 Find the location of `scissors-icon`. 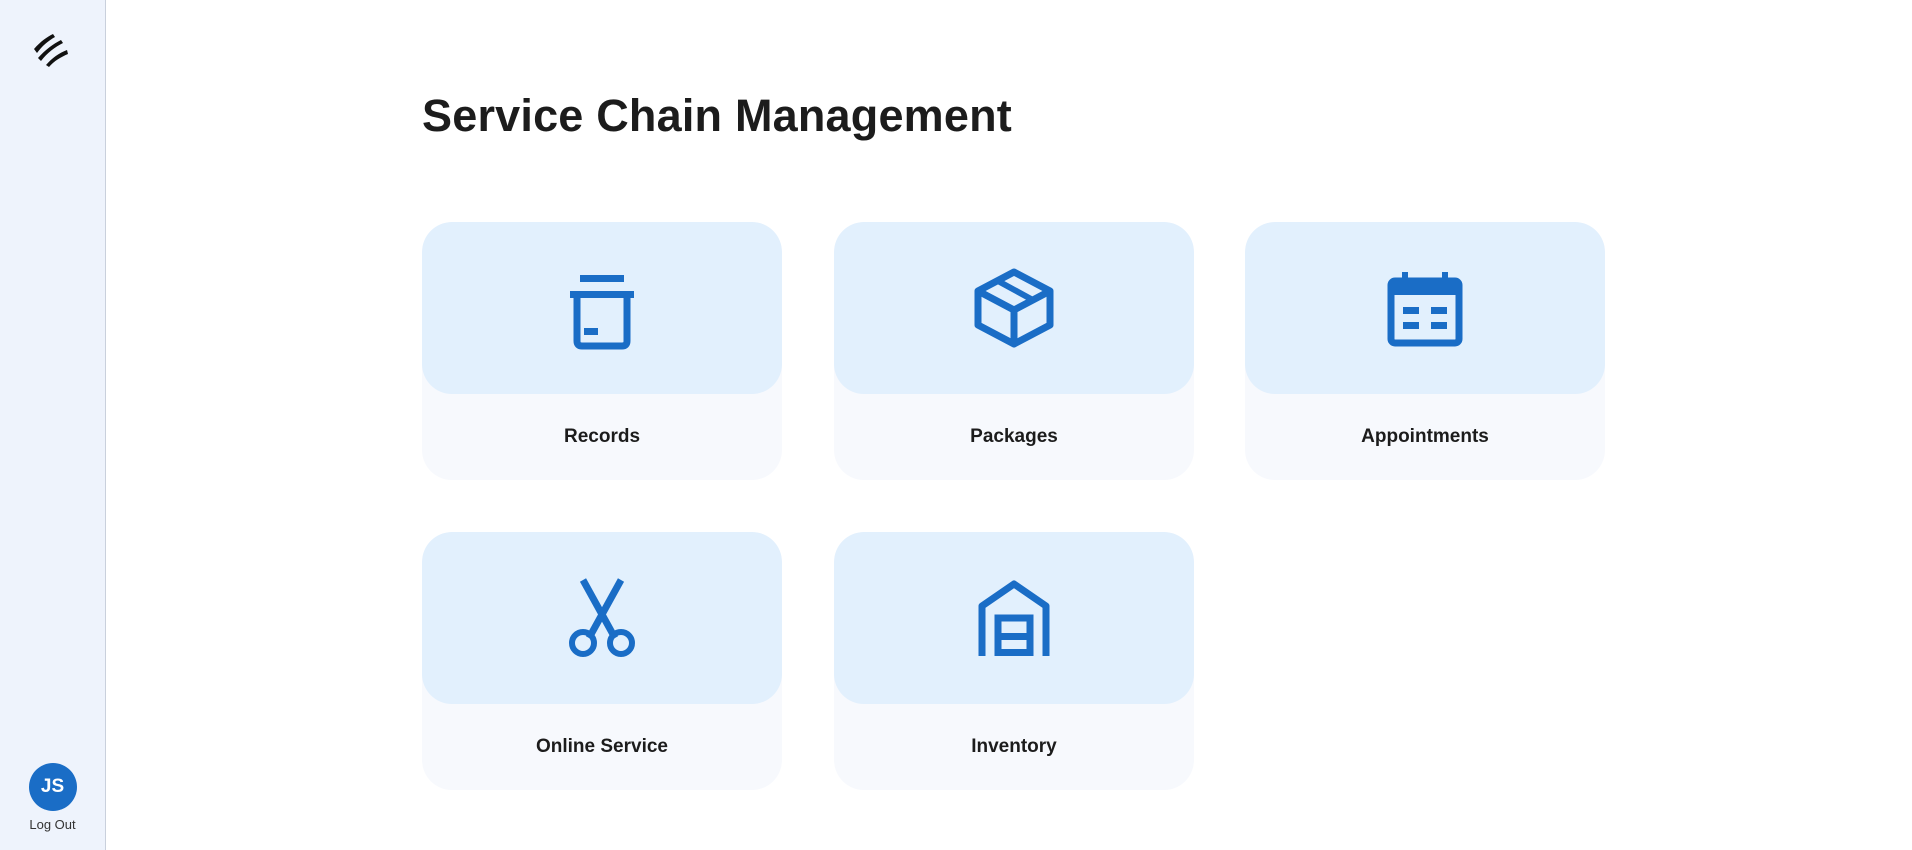

scissors-icon is located at coordinates (602, 618).